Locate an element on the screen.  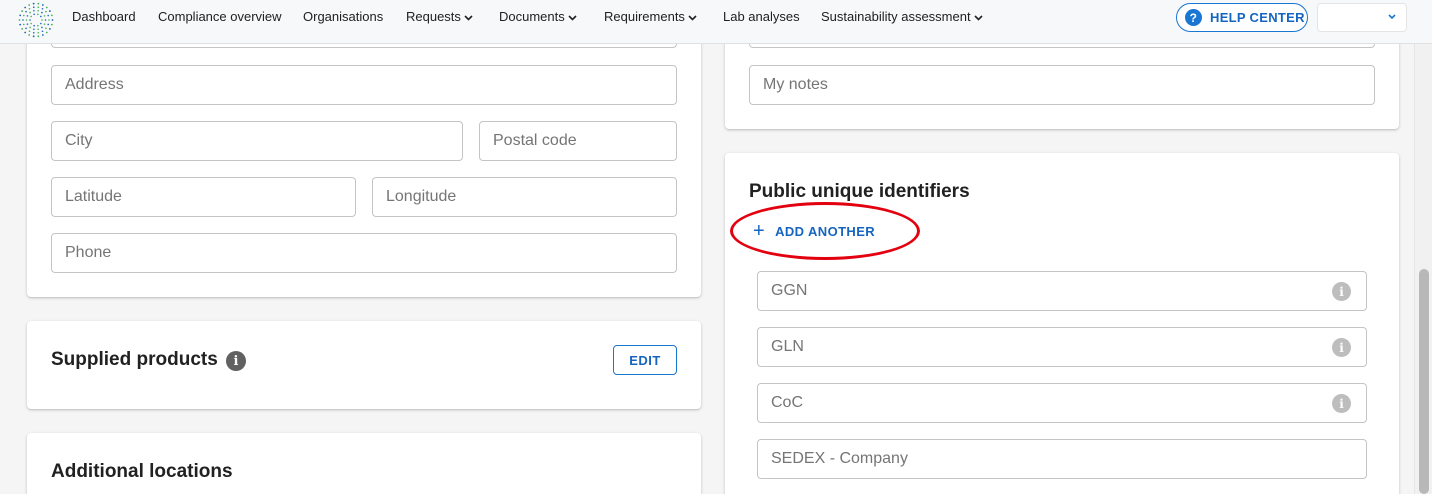
nav-documents: Documents is located at coordinates (538, 17).